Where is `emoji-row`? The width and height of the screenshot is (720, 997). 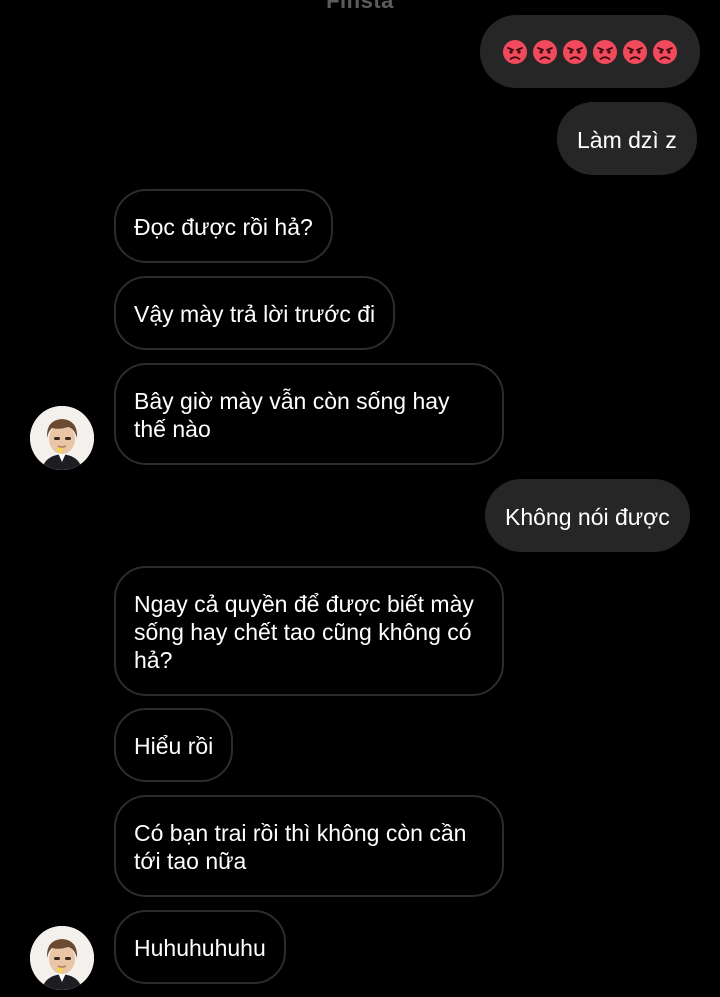 emoji-row is located at coordinates (590, 51).